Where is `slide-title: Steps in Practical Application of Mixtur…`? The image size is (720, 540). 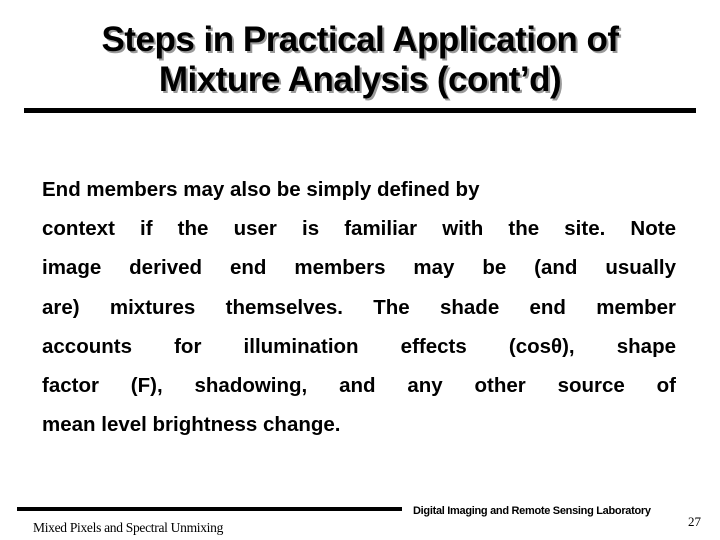
slide-title: Steps in Practical Application of Mixtur… is located at coordinates (360, 60).